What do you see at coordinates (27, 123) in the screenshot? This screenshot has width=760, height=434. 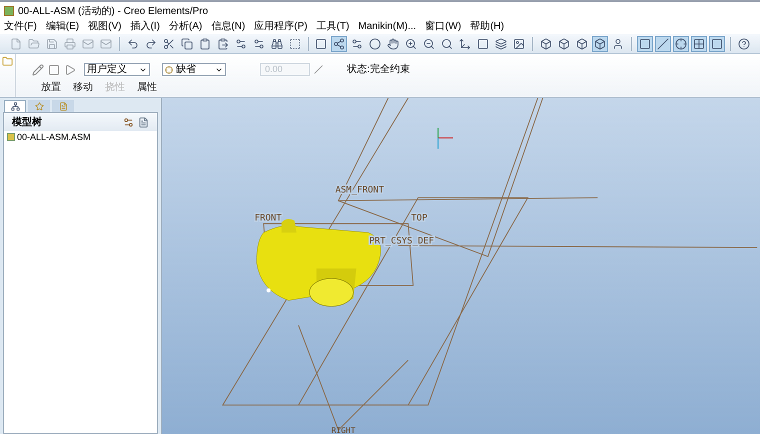 I see `panel-title: 模型树` at bounding box center [27, 123].